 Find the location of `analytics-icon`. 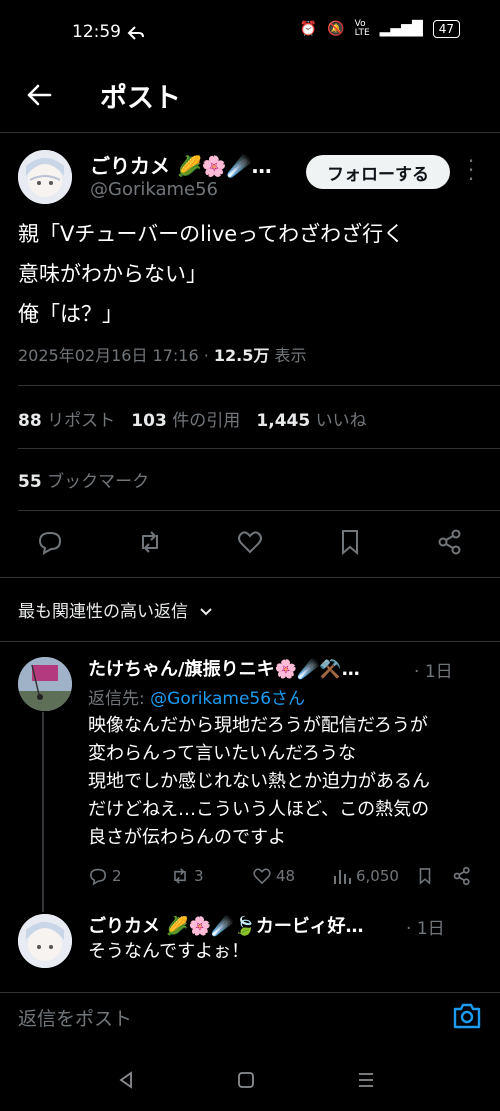

analytics-icon is located at coordinates (342, 877).